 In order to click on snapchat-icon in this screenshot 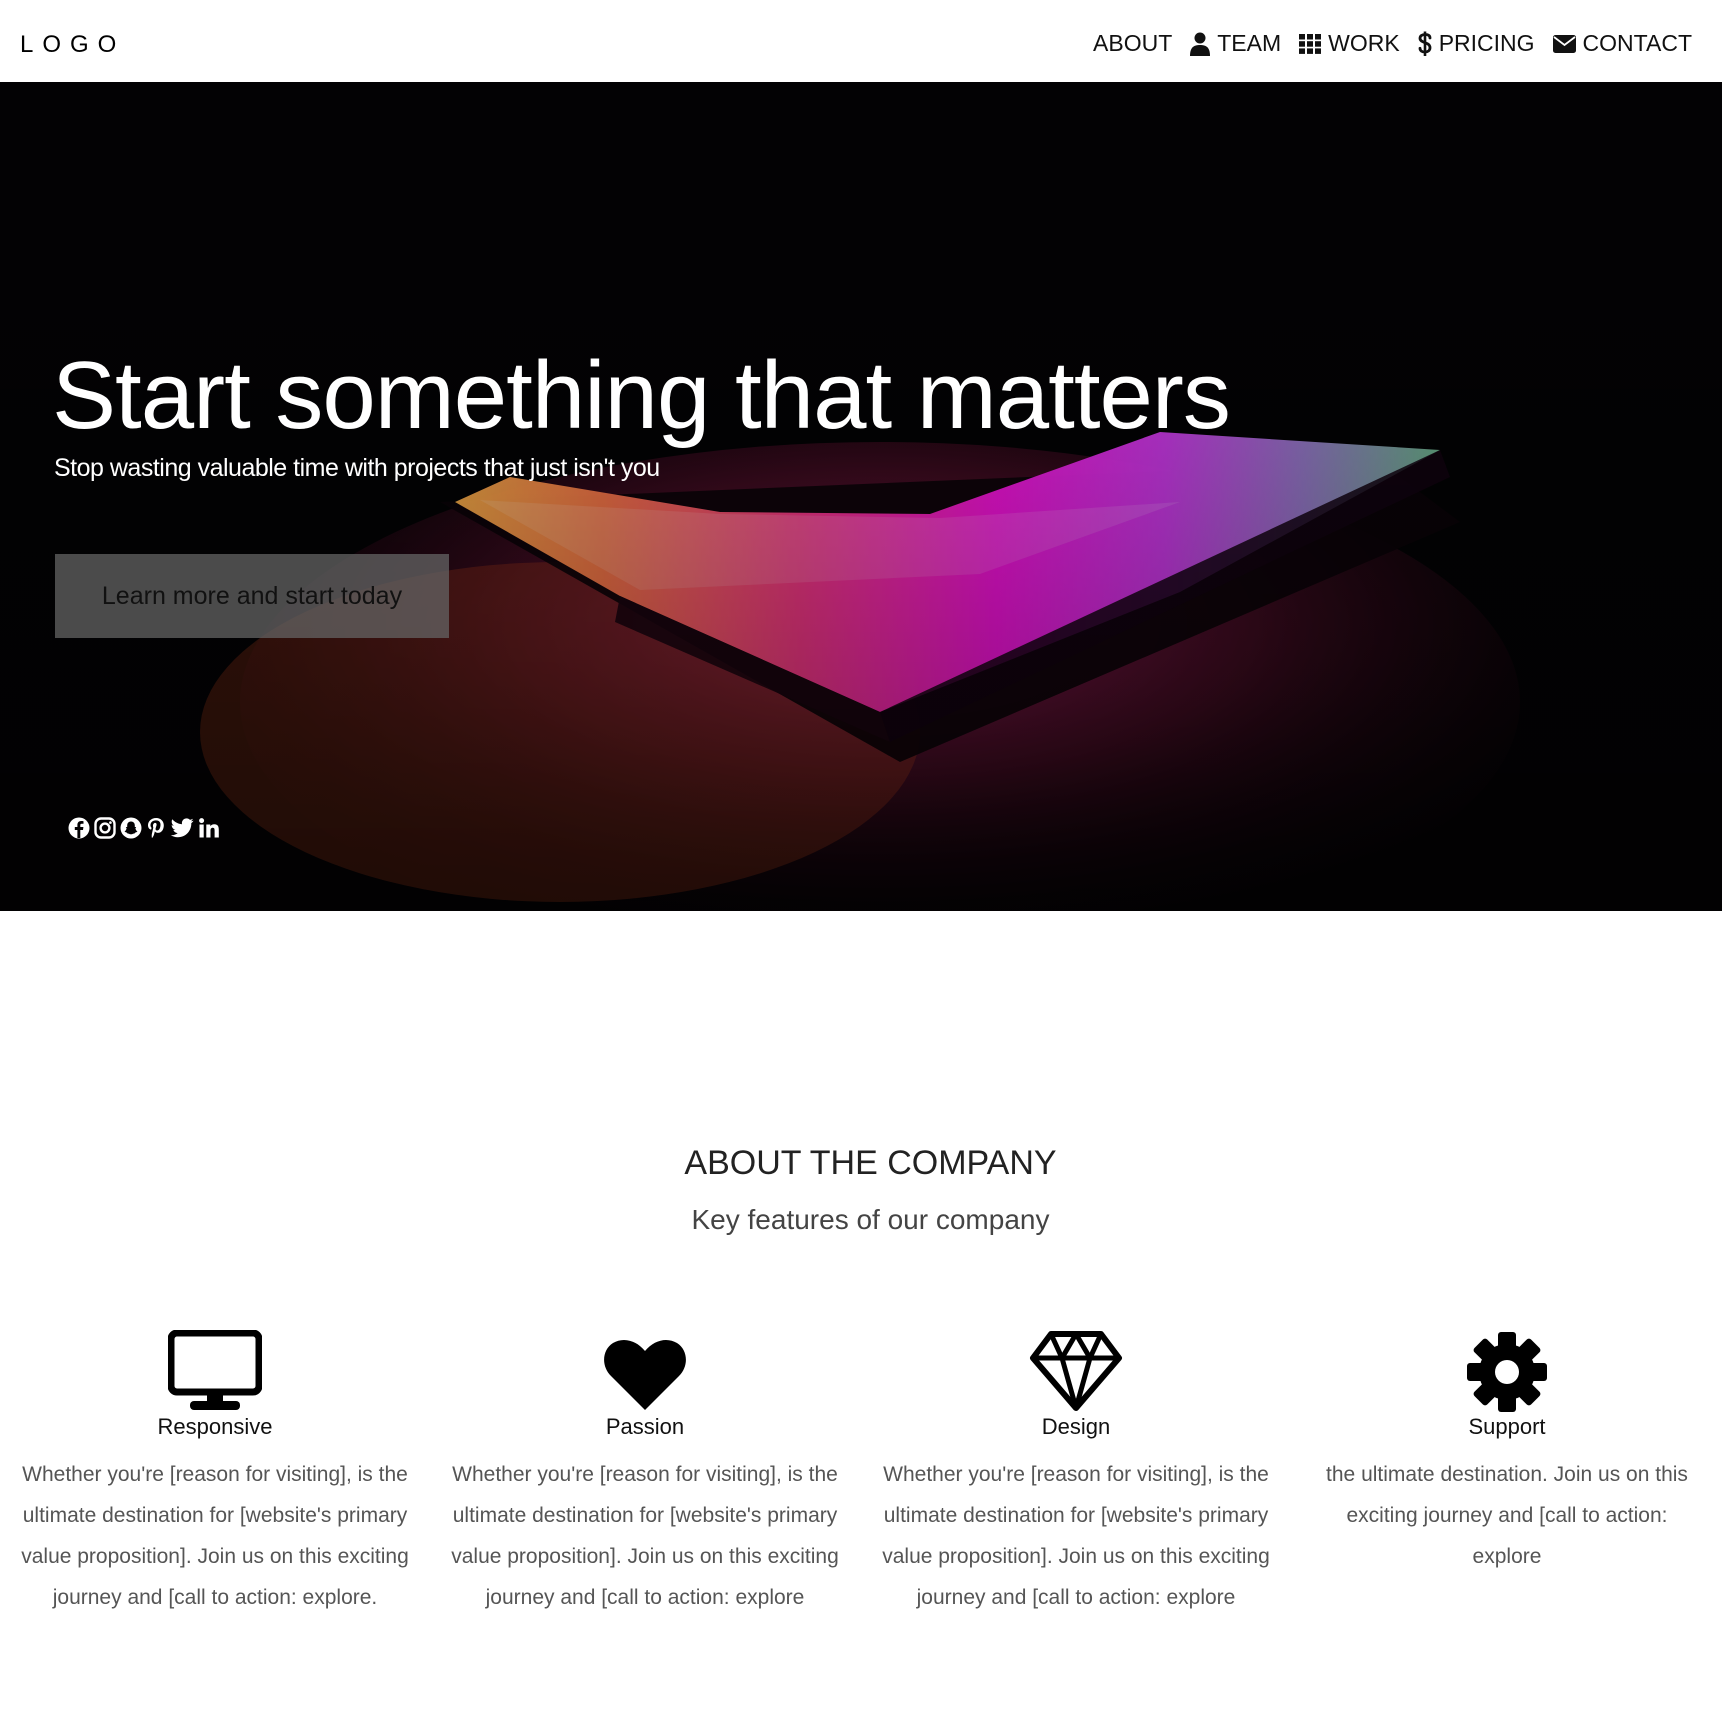, I will do `click(131, 830)`.